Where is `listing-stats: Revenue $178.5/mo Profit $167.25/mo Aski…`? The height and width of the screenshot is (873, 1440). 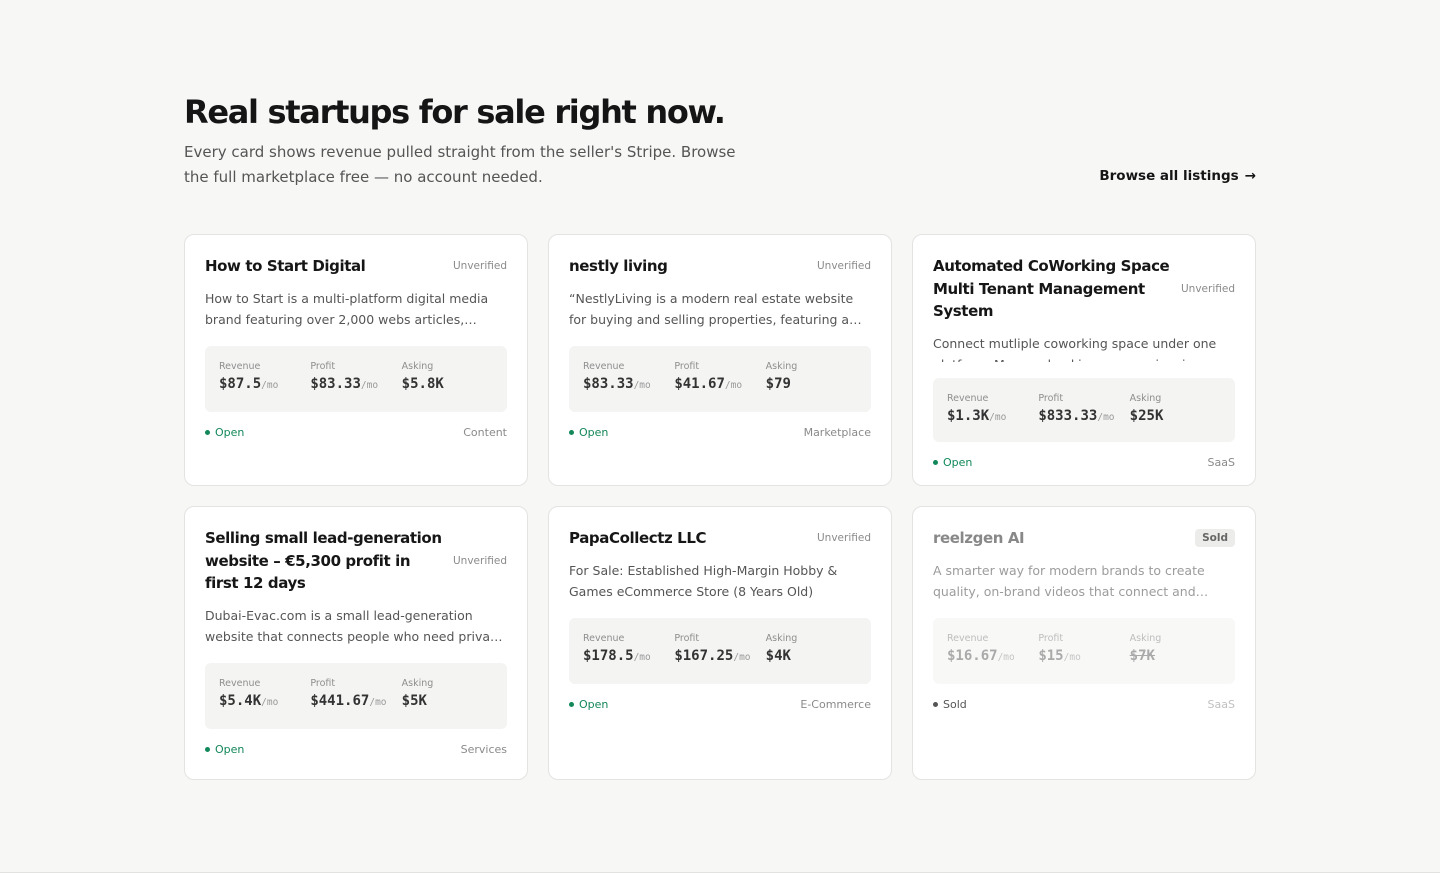 listing-stats: Revenue $178.5/mo Profit $167.25/mo Aski… is located at coordinates (720, 650).